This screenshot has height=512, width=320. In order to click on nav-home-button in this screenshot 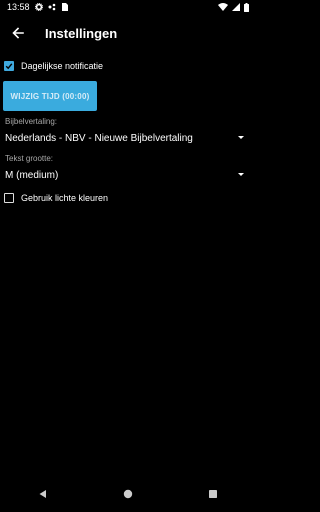, I will do `click(128, 494)`.